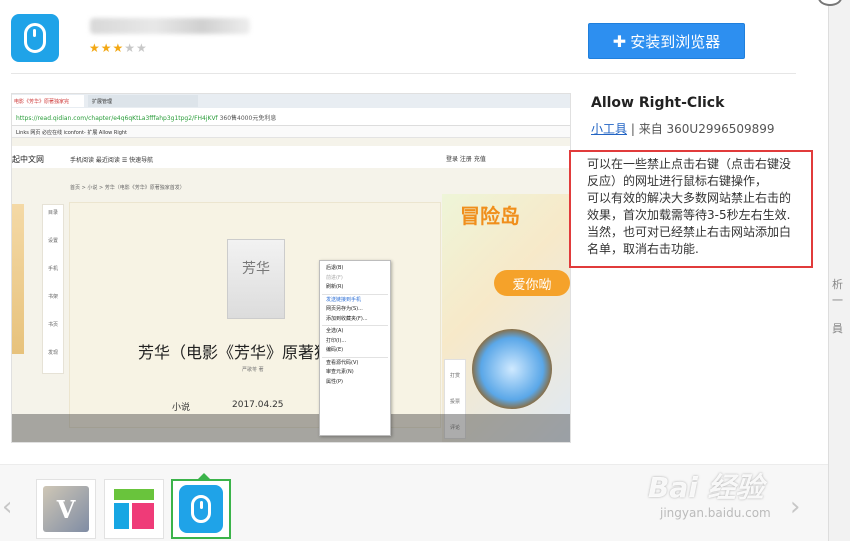  I want to click on ctx-item: 发送链接到手机, so click(344, 299).